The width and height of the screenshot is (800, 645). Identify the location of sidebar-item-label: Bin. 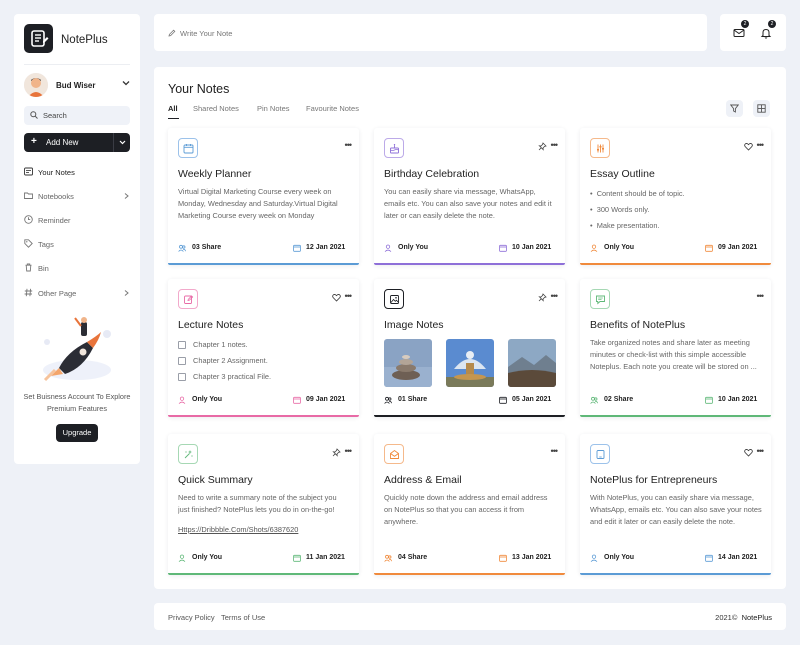
(43, 268).